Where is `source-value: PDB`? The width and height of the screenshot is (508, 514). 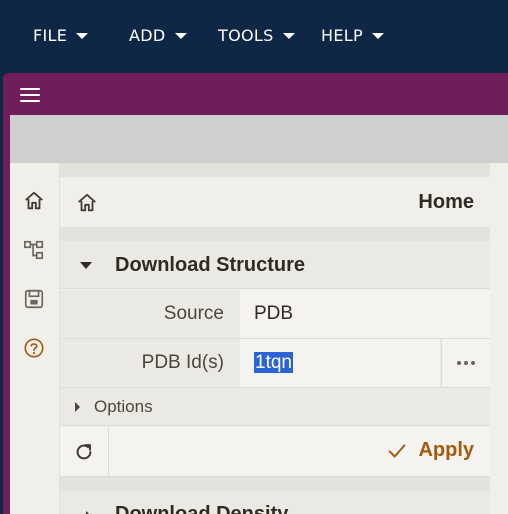 source-value: PDB is located at coordinates (274, 313).